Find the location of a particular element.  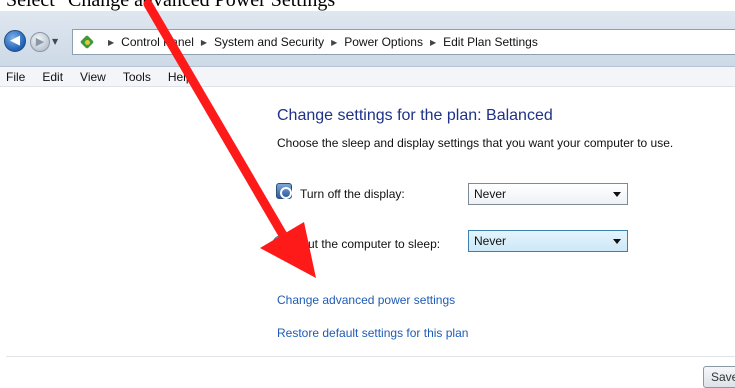

sleep-timeout-select: Never is located at coordinates (548, 241).